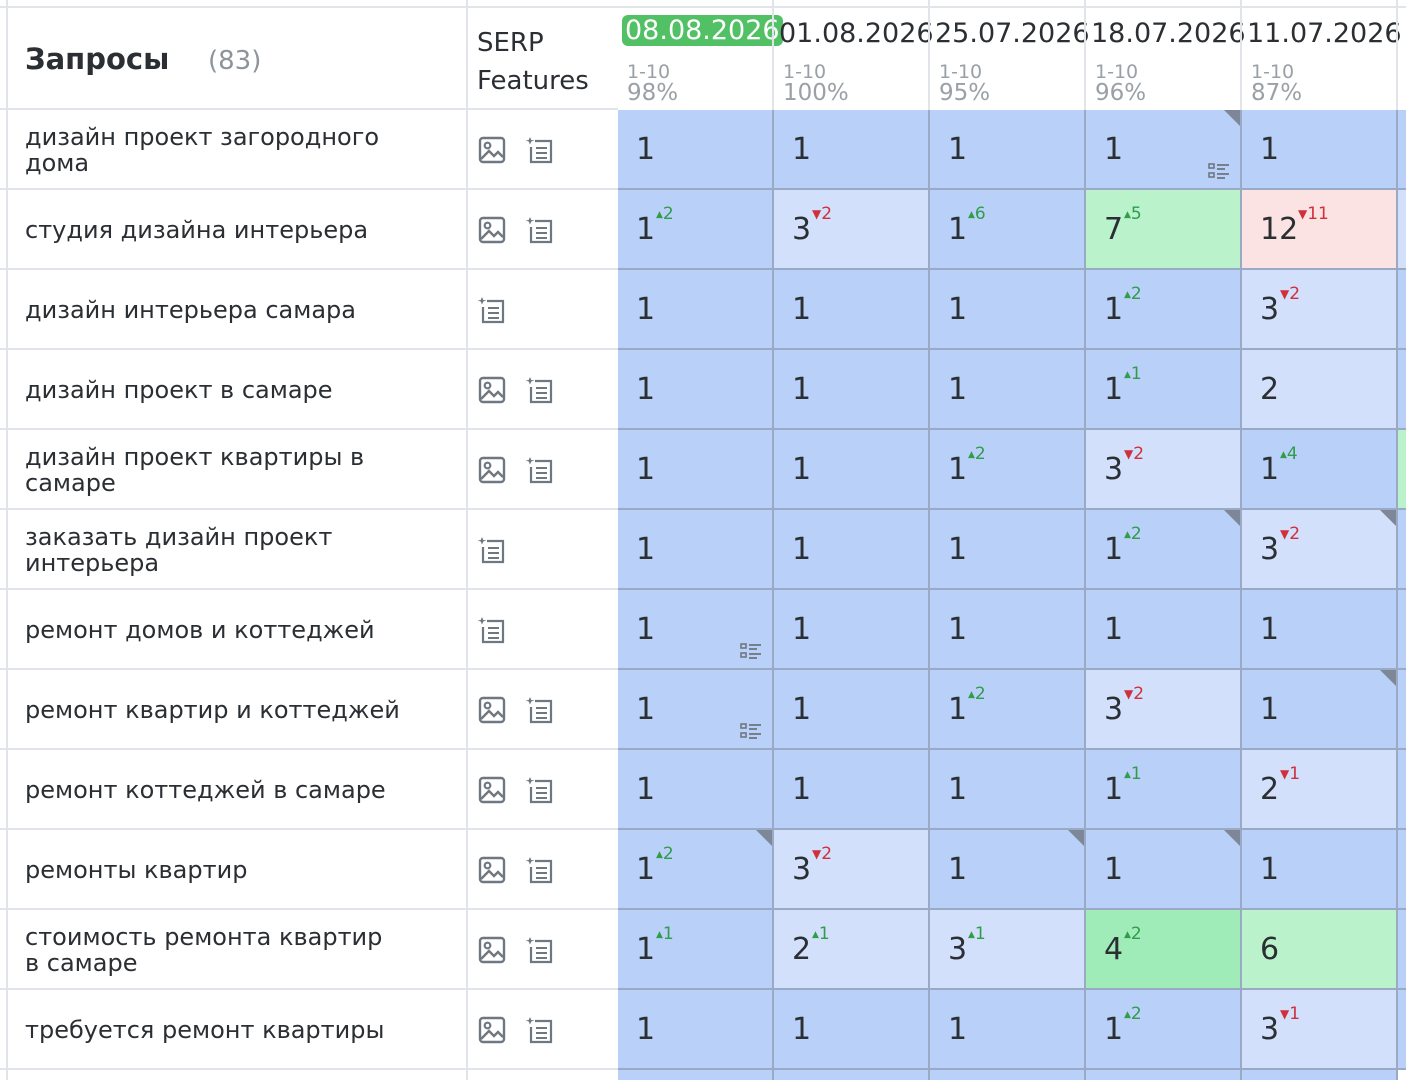 The height and width of the screenshot is (1080, 1406). What do you see at coordinates (240, 790) in the screenshot?
I see `query-text: ремонт коттеджей в самаре` at bounding box center [240, 790].